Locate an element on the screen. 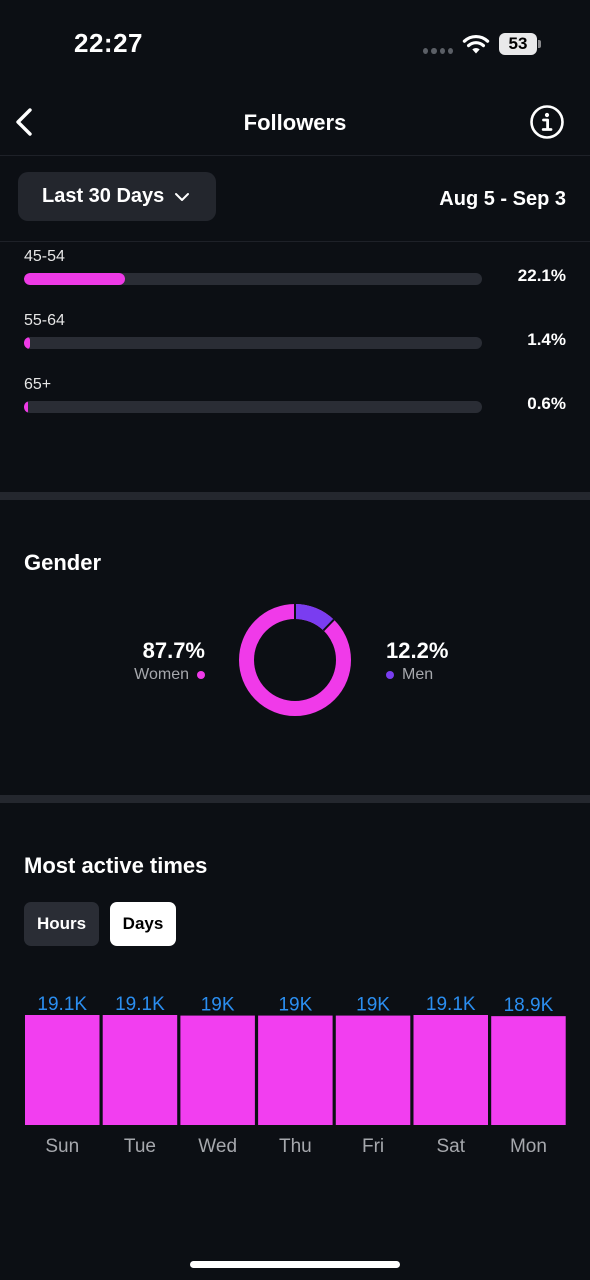 The image size is (590, 1280). age-row: 45-54 22.1% is located at coordinates (295, 264).